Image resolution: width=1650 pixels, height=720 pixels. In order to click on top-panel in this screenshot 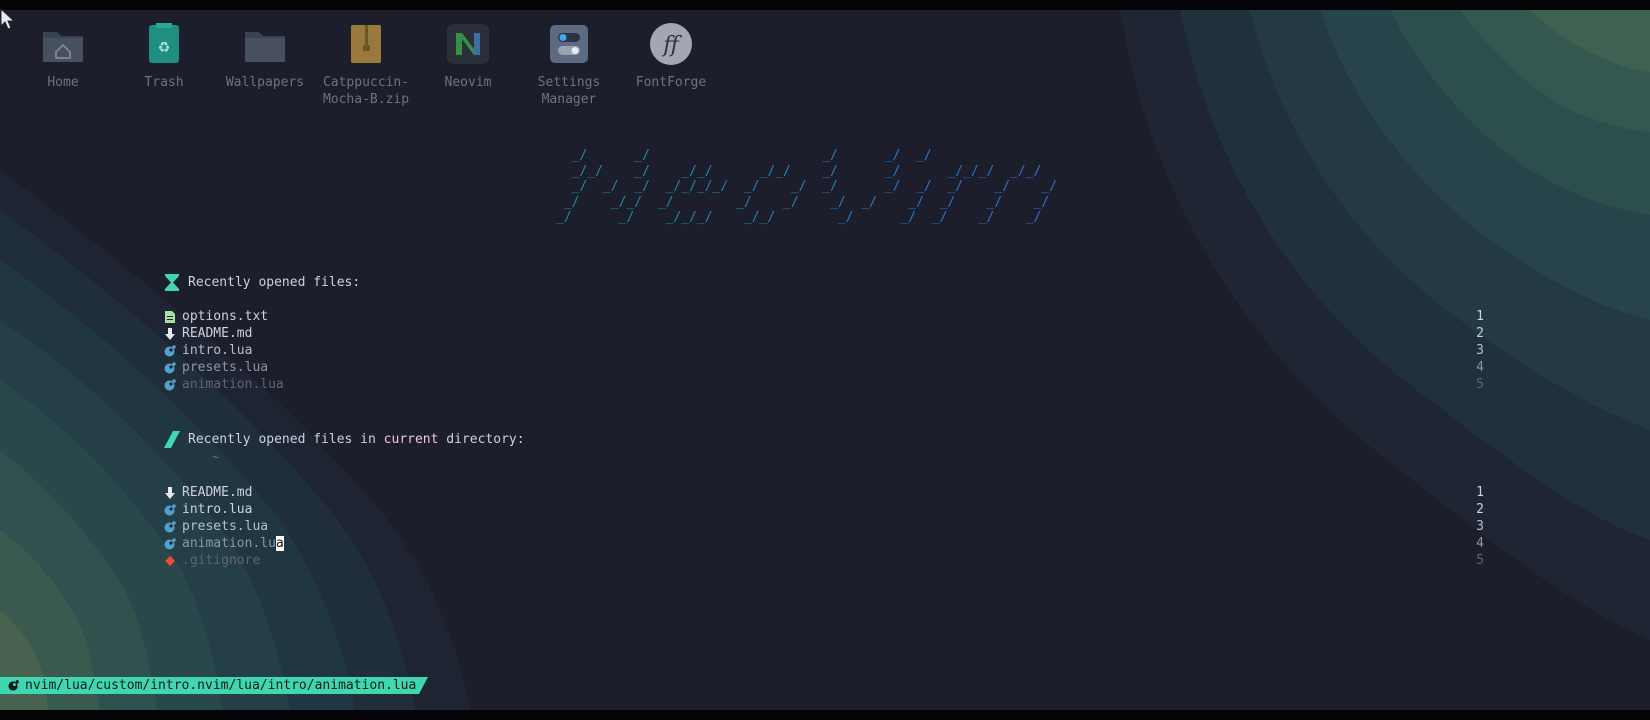, I will do `click(825, 5)`.